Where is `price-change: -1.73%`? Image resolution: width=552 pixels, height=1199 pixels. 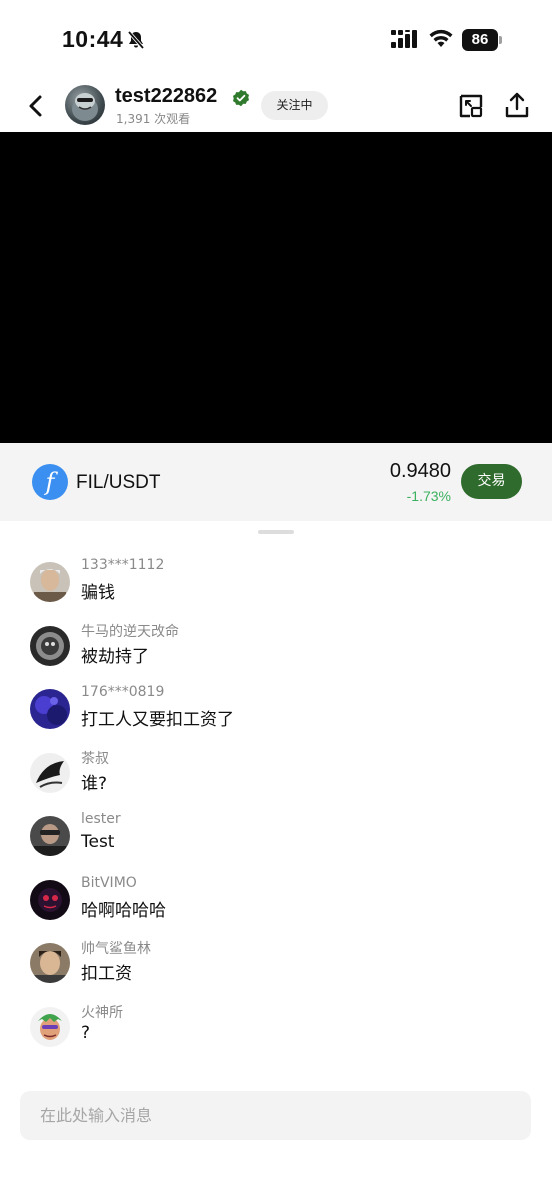
price-change: -1.73% is located at coordinates (428, 496).